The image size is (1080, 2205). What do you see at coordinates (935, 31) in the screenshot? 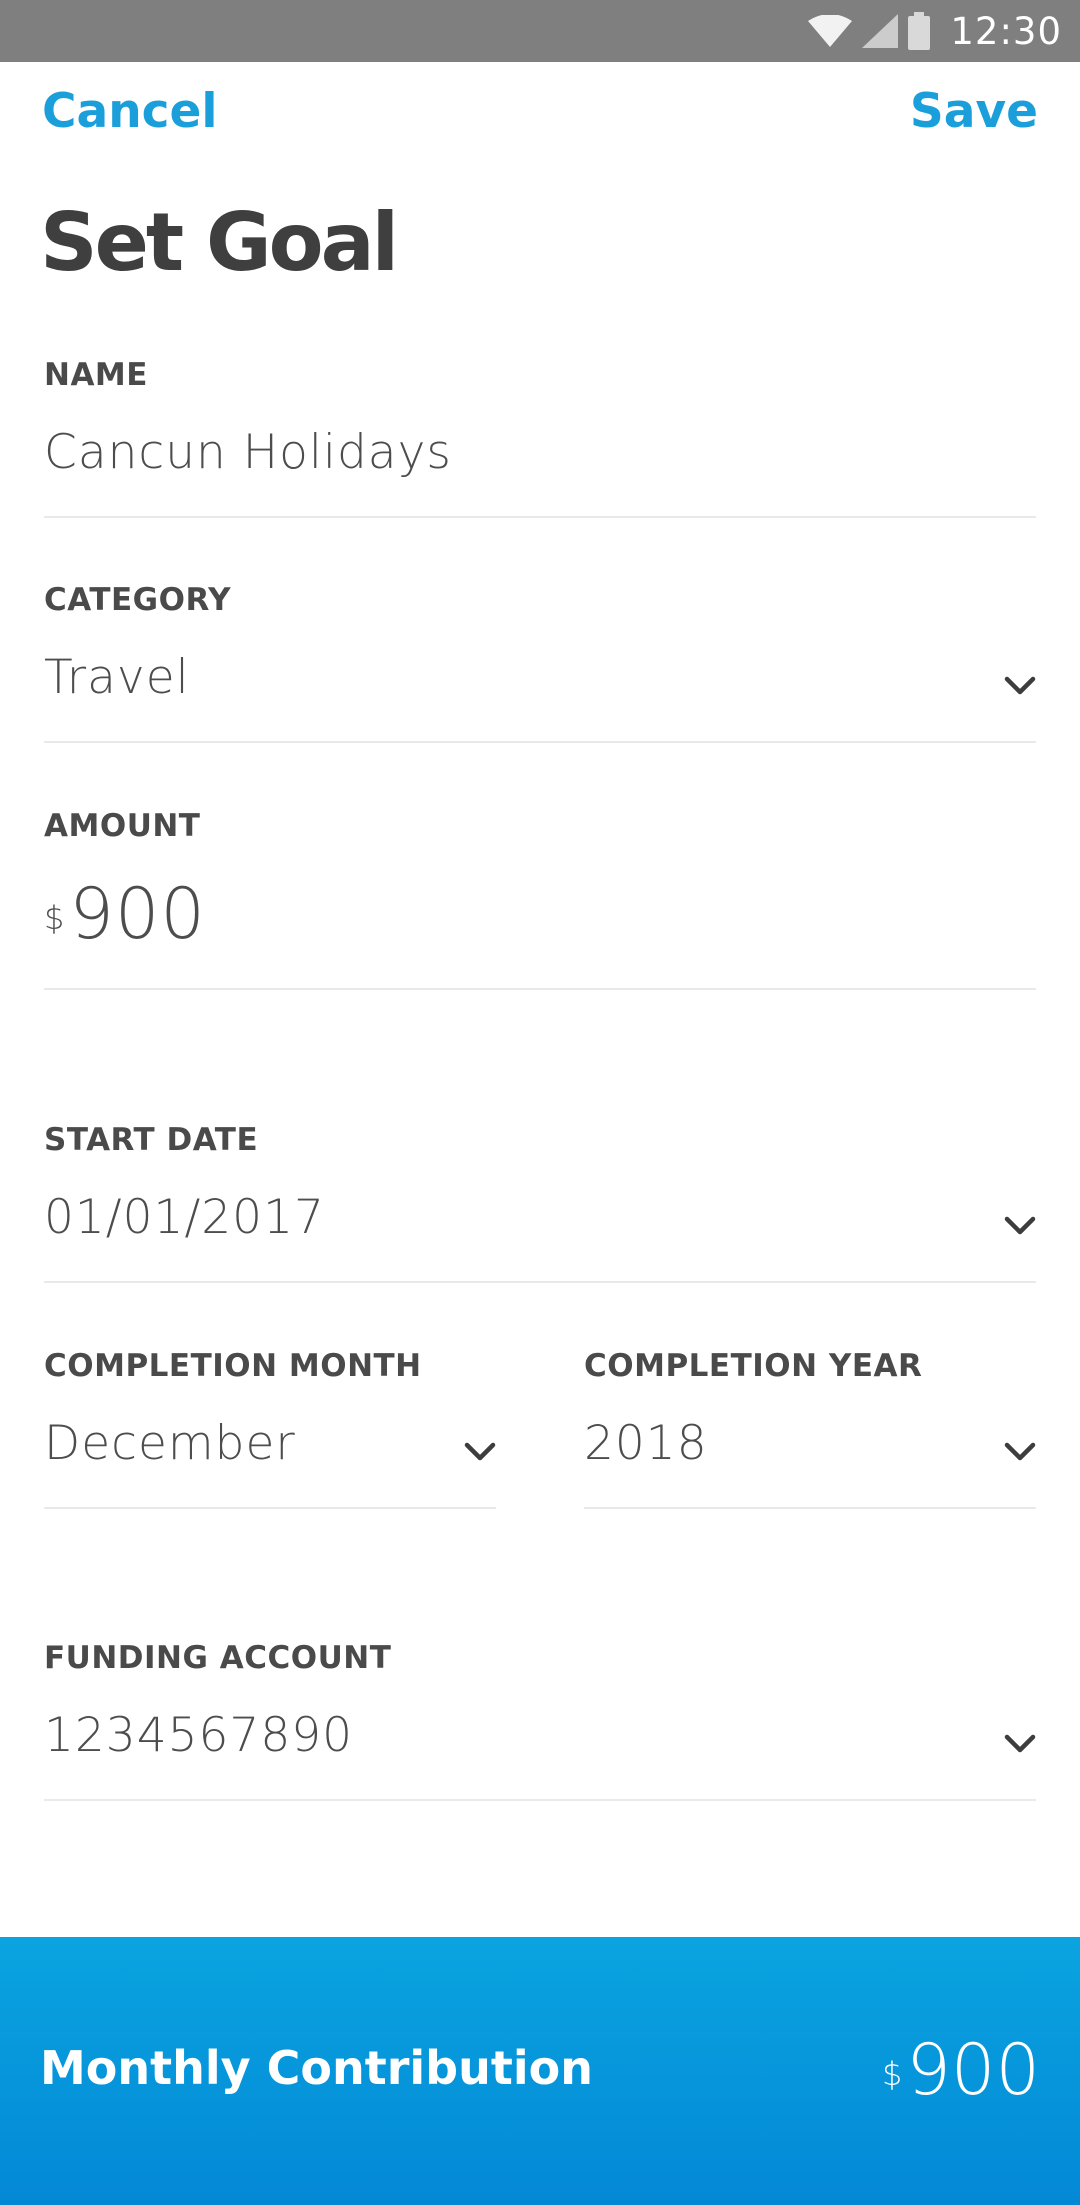
I see `status-icons: 12:30` at bounding box center [935, 31].